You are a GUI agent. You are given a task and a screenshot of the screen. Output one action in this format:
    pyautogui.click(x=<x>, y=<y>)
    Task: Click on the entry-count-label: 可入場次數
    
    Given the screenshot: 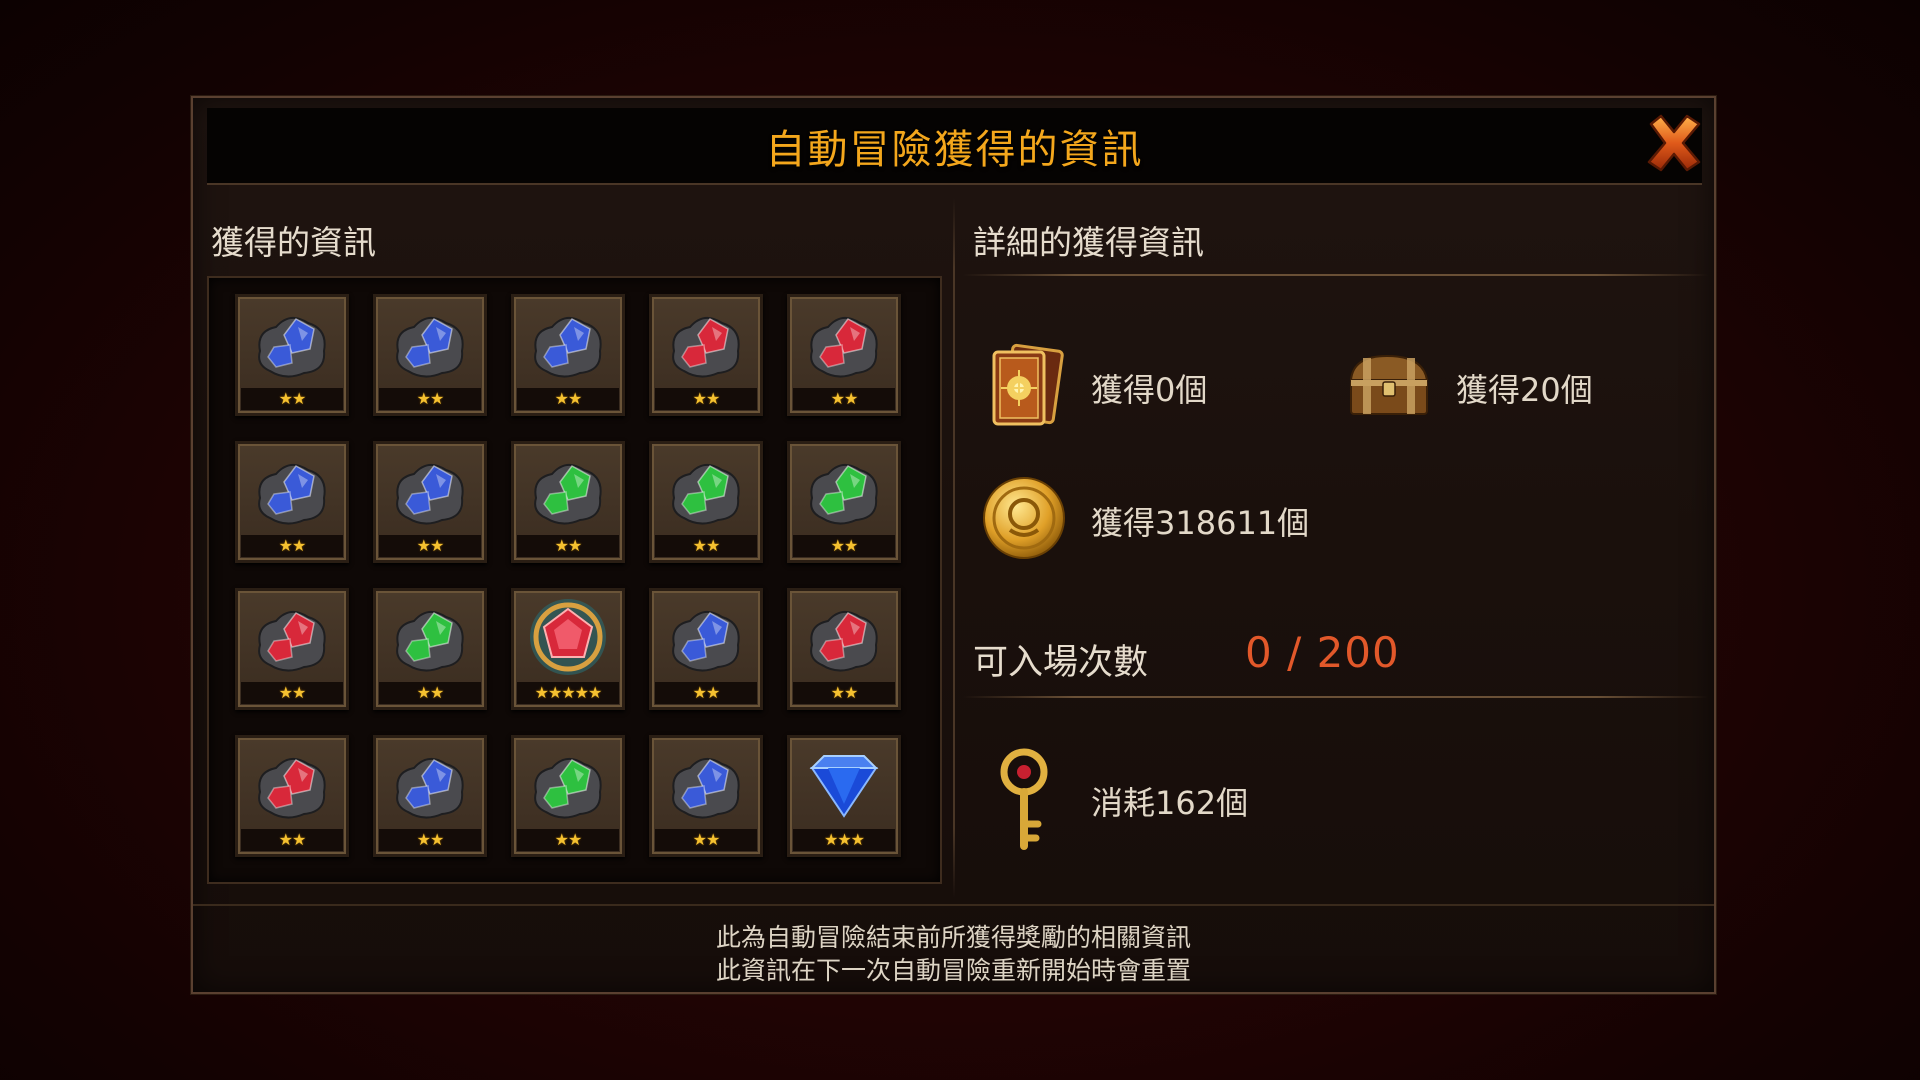 What is the action you would take?
    pyautogui.click(x=1061, y=663)
    